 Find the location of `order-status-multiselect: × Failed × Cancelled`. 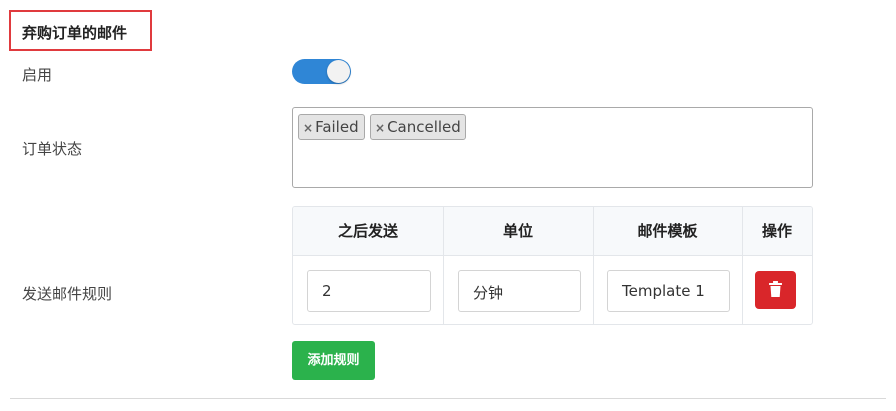

order-status-multiselect: × Failed × Cancelled is located at coordinates (552, 147).